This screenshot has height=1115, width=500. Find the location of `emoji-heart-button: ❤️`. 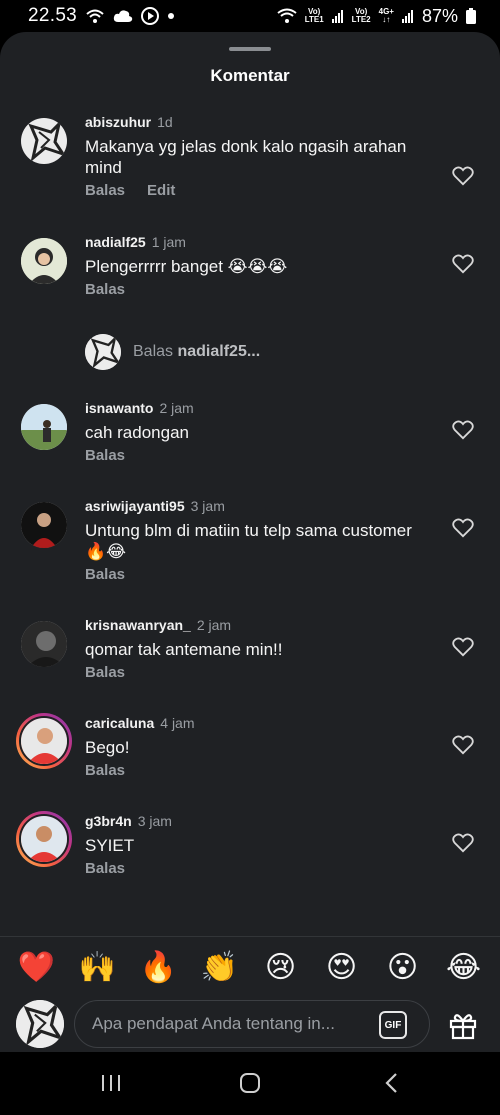

emoji-heart-button: ❤️ is located at coordinates (37, 968).